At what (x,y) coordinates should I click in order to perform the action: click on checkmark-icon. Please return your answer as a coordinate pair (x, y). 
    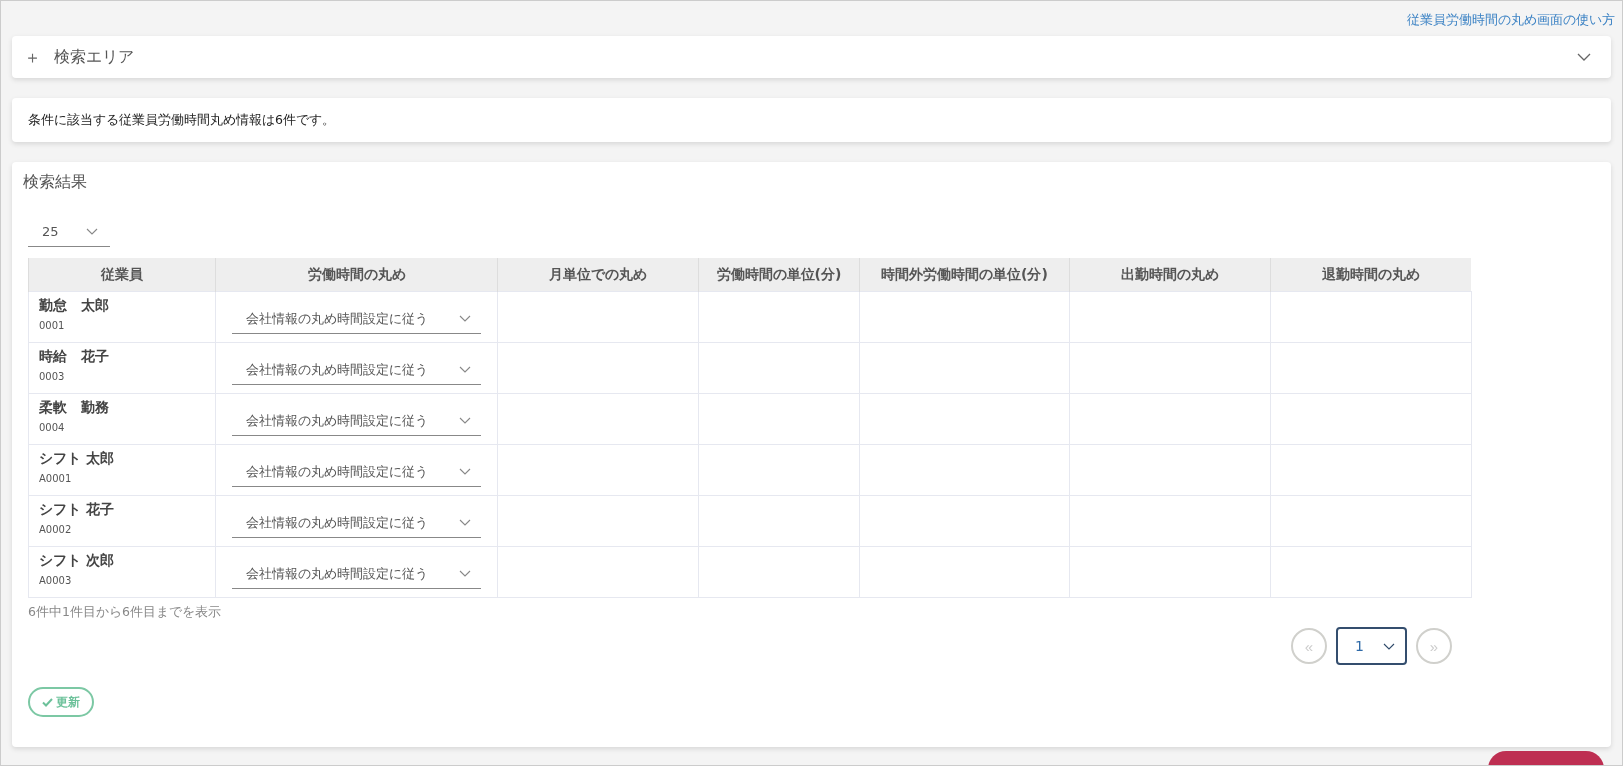
    Looking at the image, I should click on (47, 702).